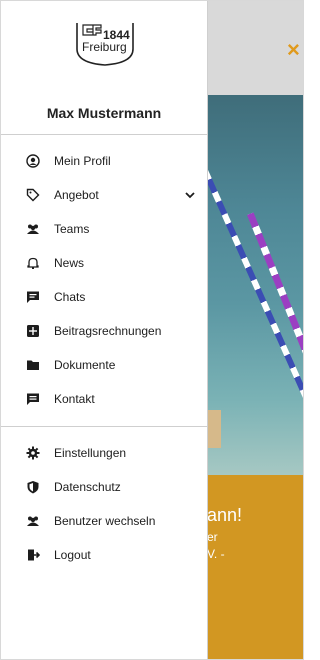 The image size is (320, 660). Describe the element at coordinates (72, 555) in the screenshot. I see `menu-label: Logout` at that location.